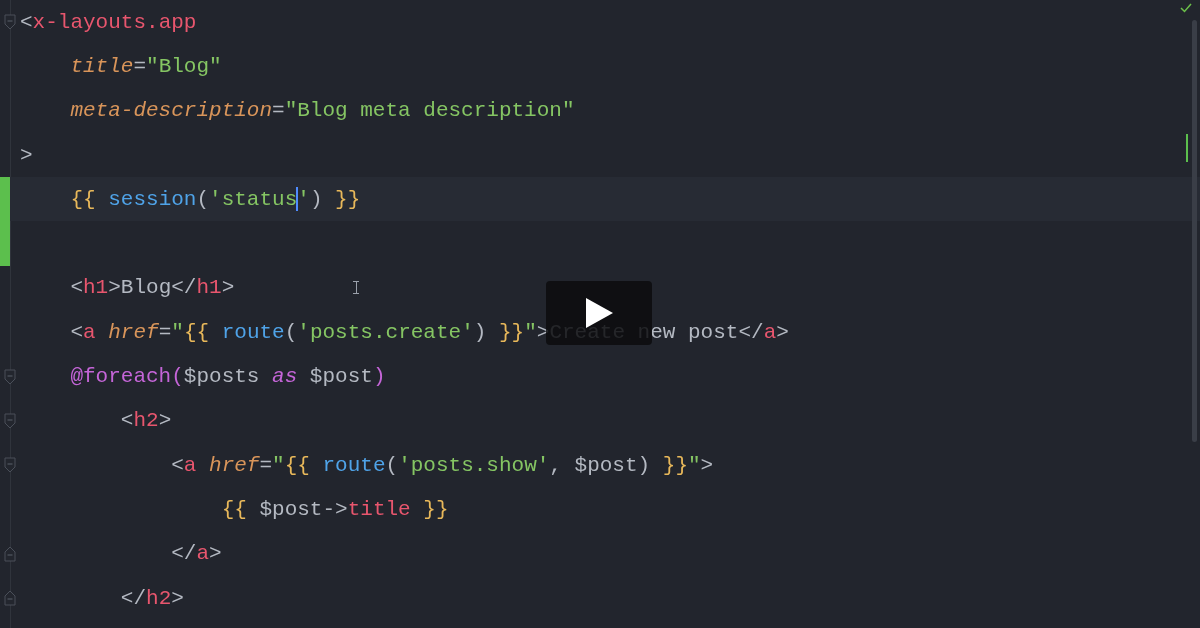 Image resolution: width=1200 pixels, height=628 pixels. What do you see at coordinates (322, 111) in the screenshot?
I see `code-line: meta-description="Blog meta description"` at bounding box center [322, 111].